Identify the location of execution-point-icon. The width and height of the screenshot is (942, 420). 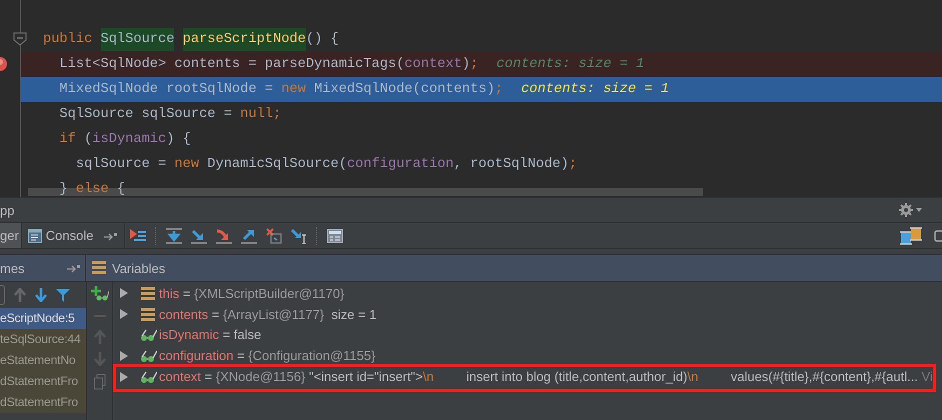
(138, 236).